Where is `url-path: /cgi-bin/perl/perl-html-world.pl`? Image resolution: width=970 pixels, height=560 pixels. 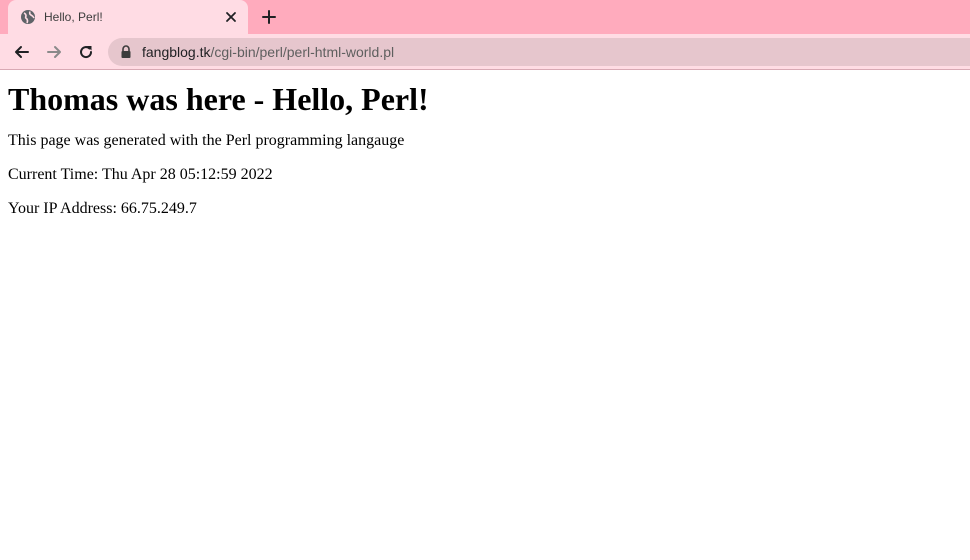
url-path: /cgi-bin/perl/perl-html-world.pl is located at coordinates (302, 52).